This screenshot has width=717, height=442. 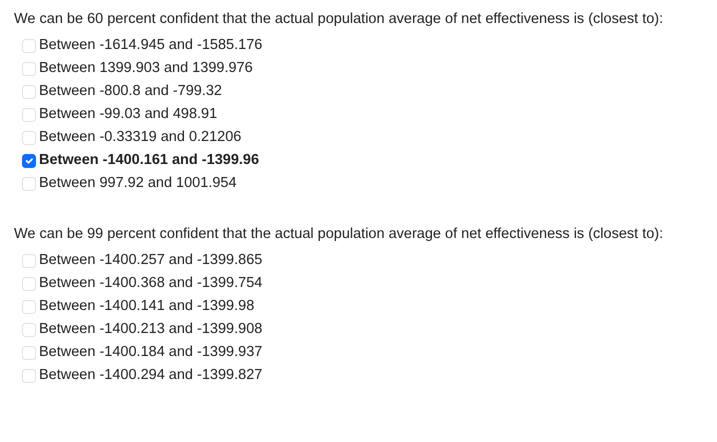 What do you see at coordinates (146, 307) in the screenshot?
I see `answer-label: Between -1400.141 and -1399.98` at bounding box center [146, 307].